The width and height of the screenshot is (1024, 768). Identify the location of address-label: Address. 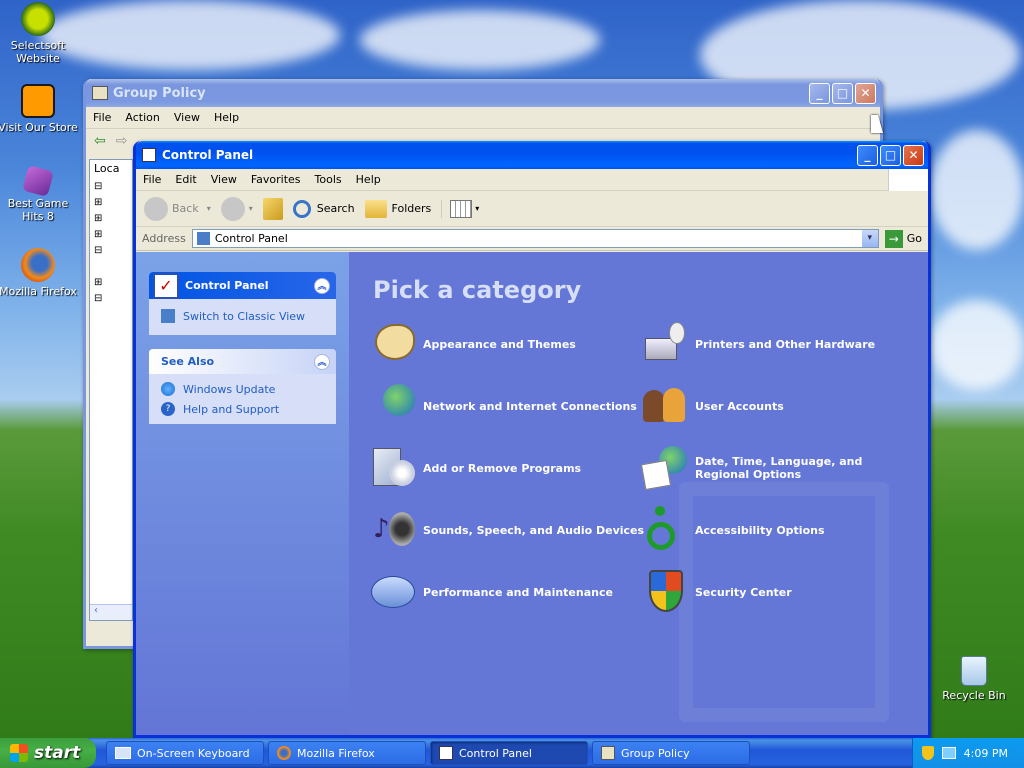
(164, 238).